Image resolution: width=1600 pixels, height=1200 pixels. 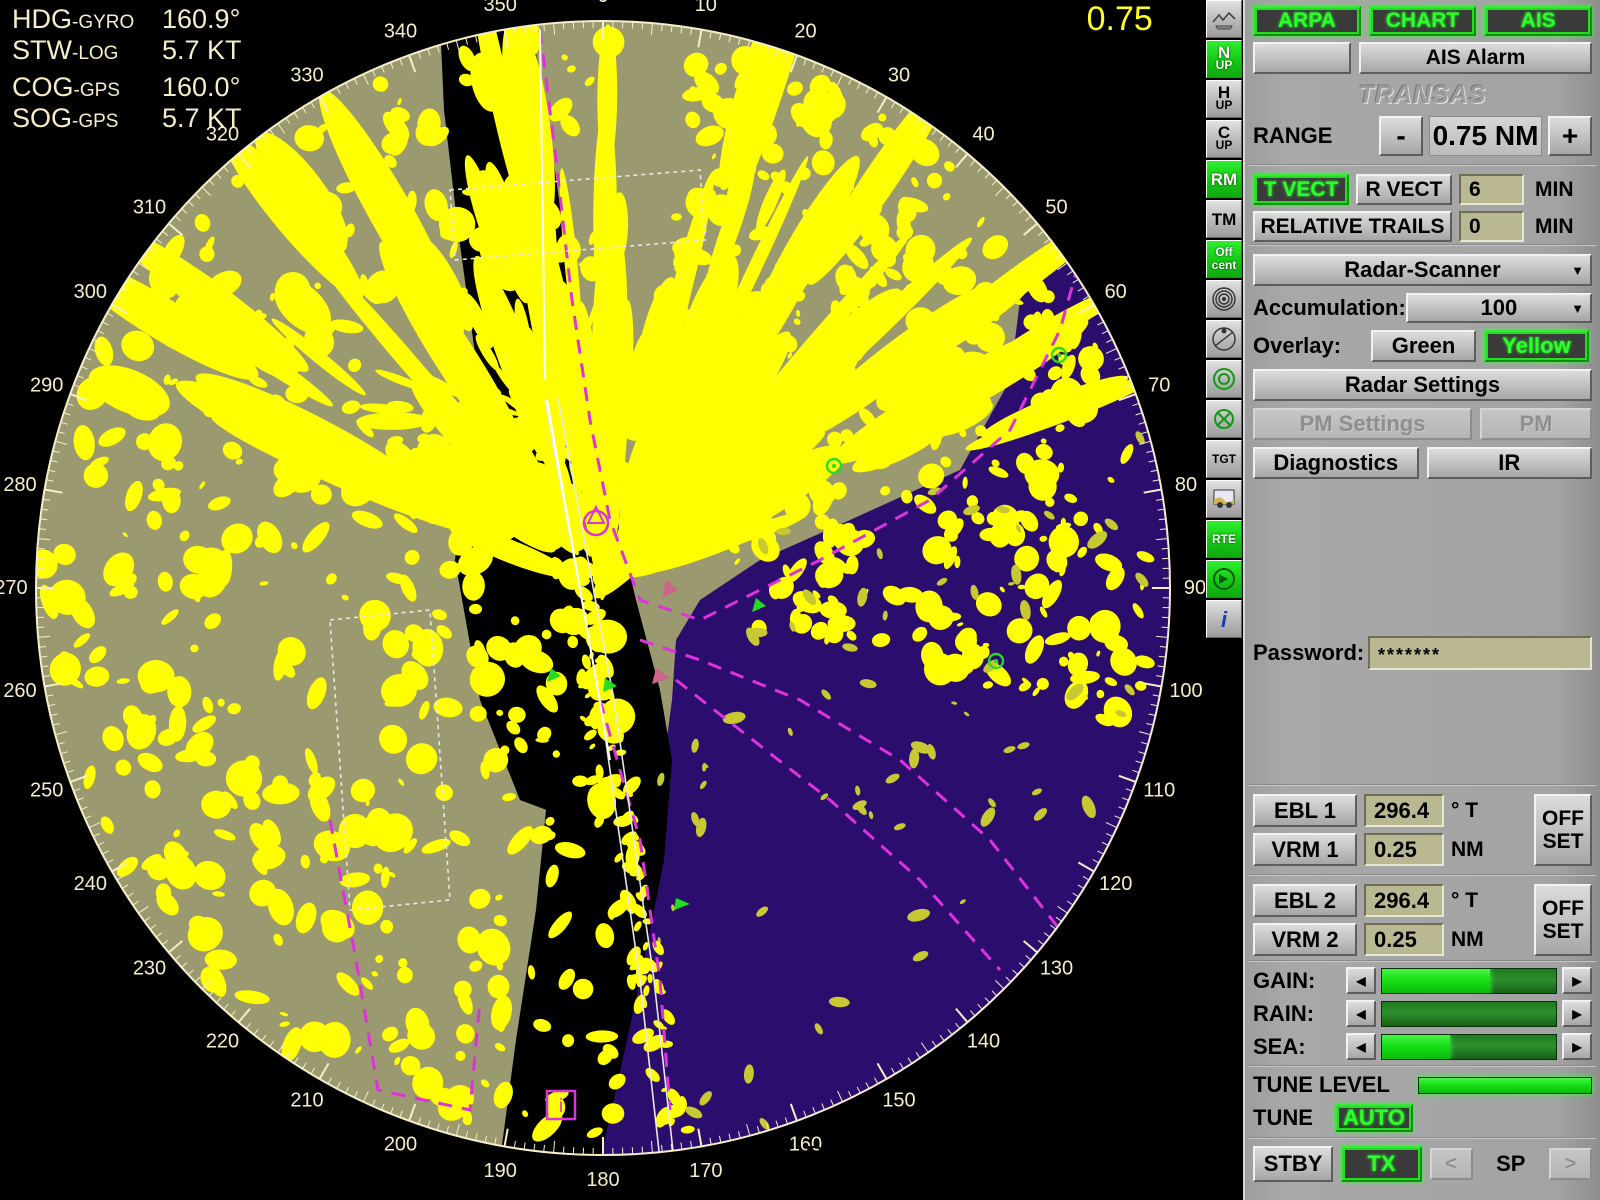 I want to click on transmit-row: STBY TX < SP >, so click(x=1422, y=1164).